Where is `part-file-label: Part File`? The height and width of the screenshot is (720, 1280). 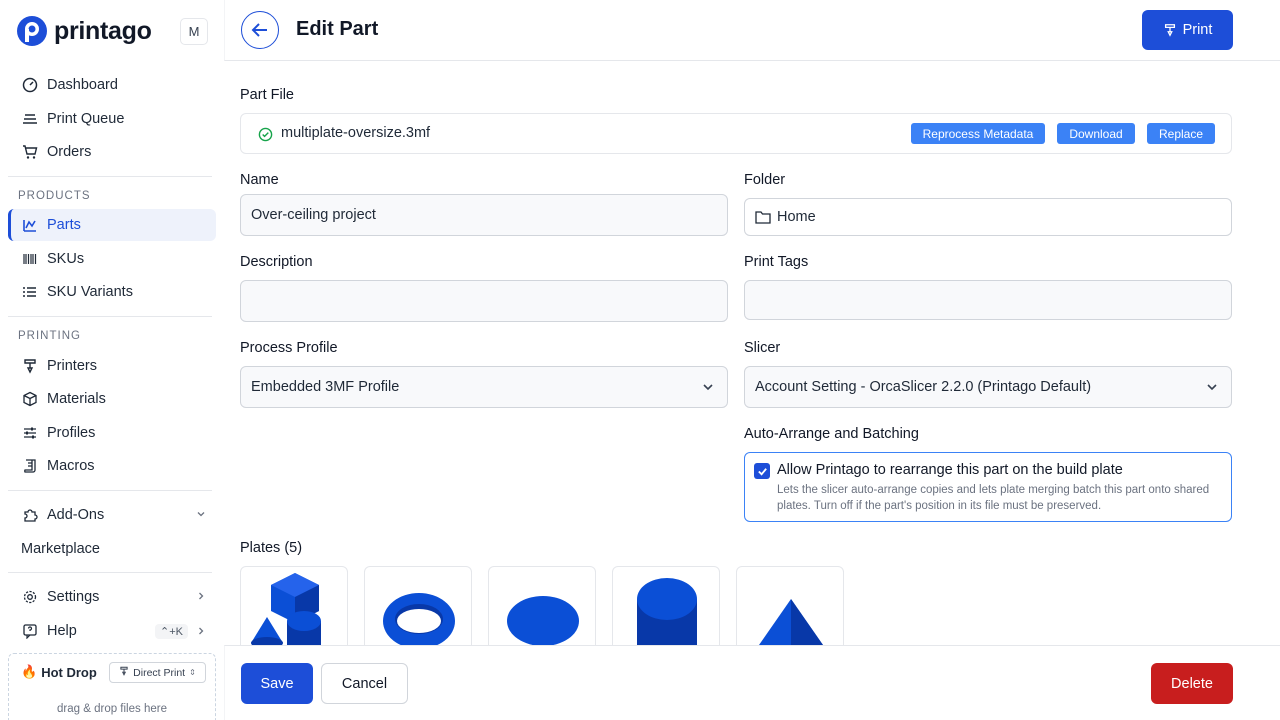
part-file-label: Part File is located at coordinates (267, 95).